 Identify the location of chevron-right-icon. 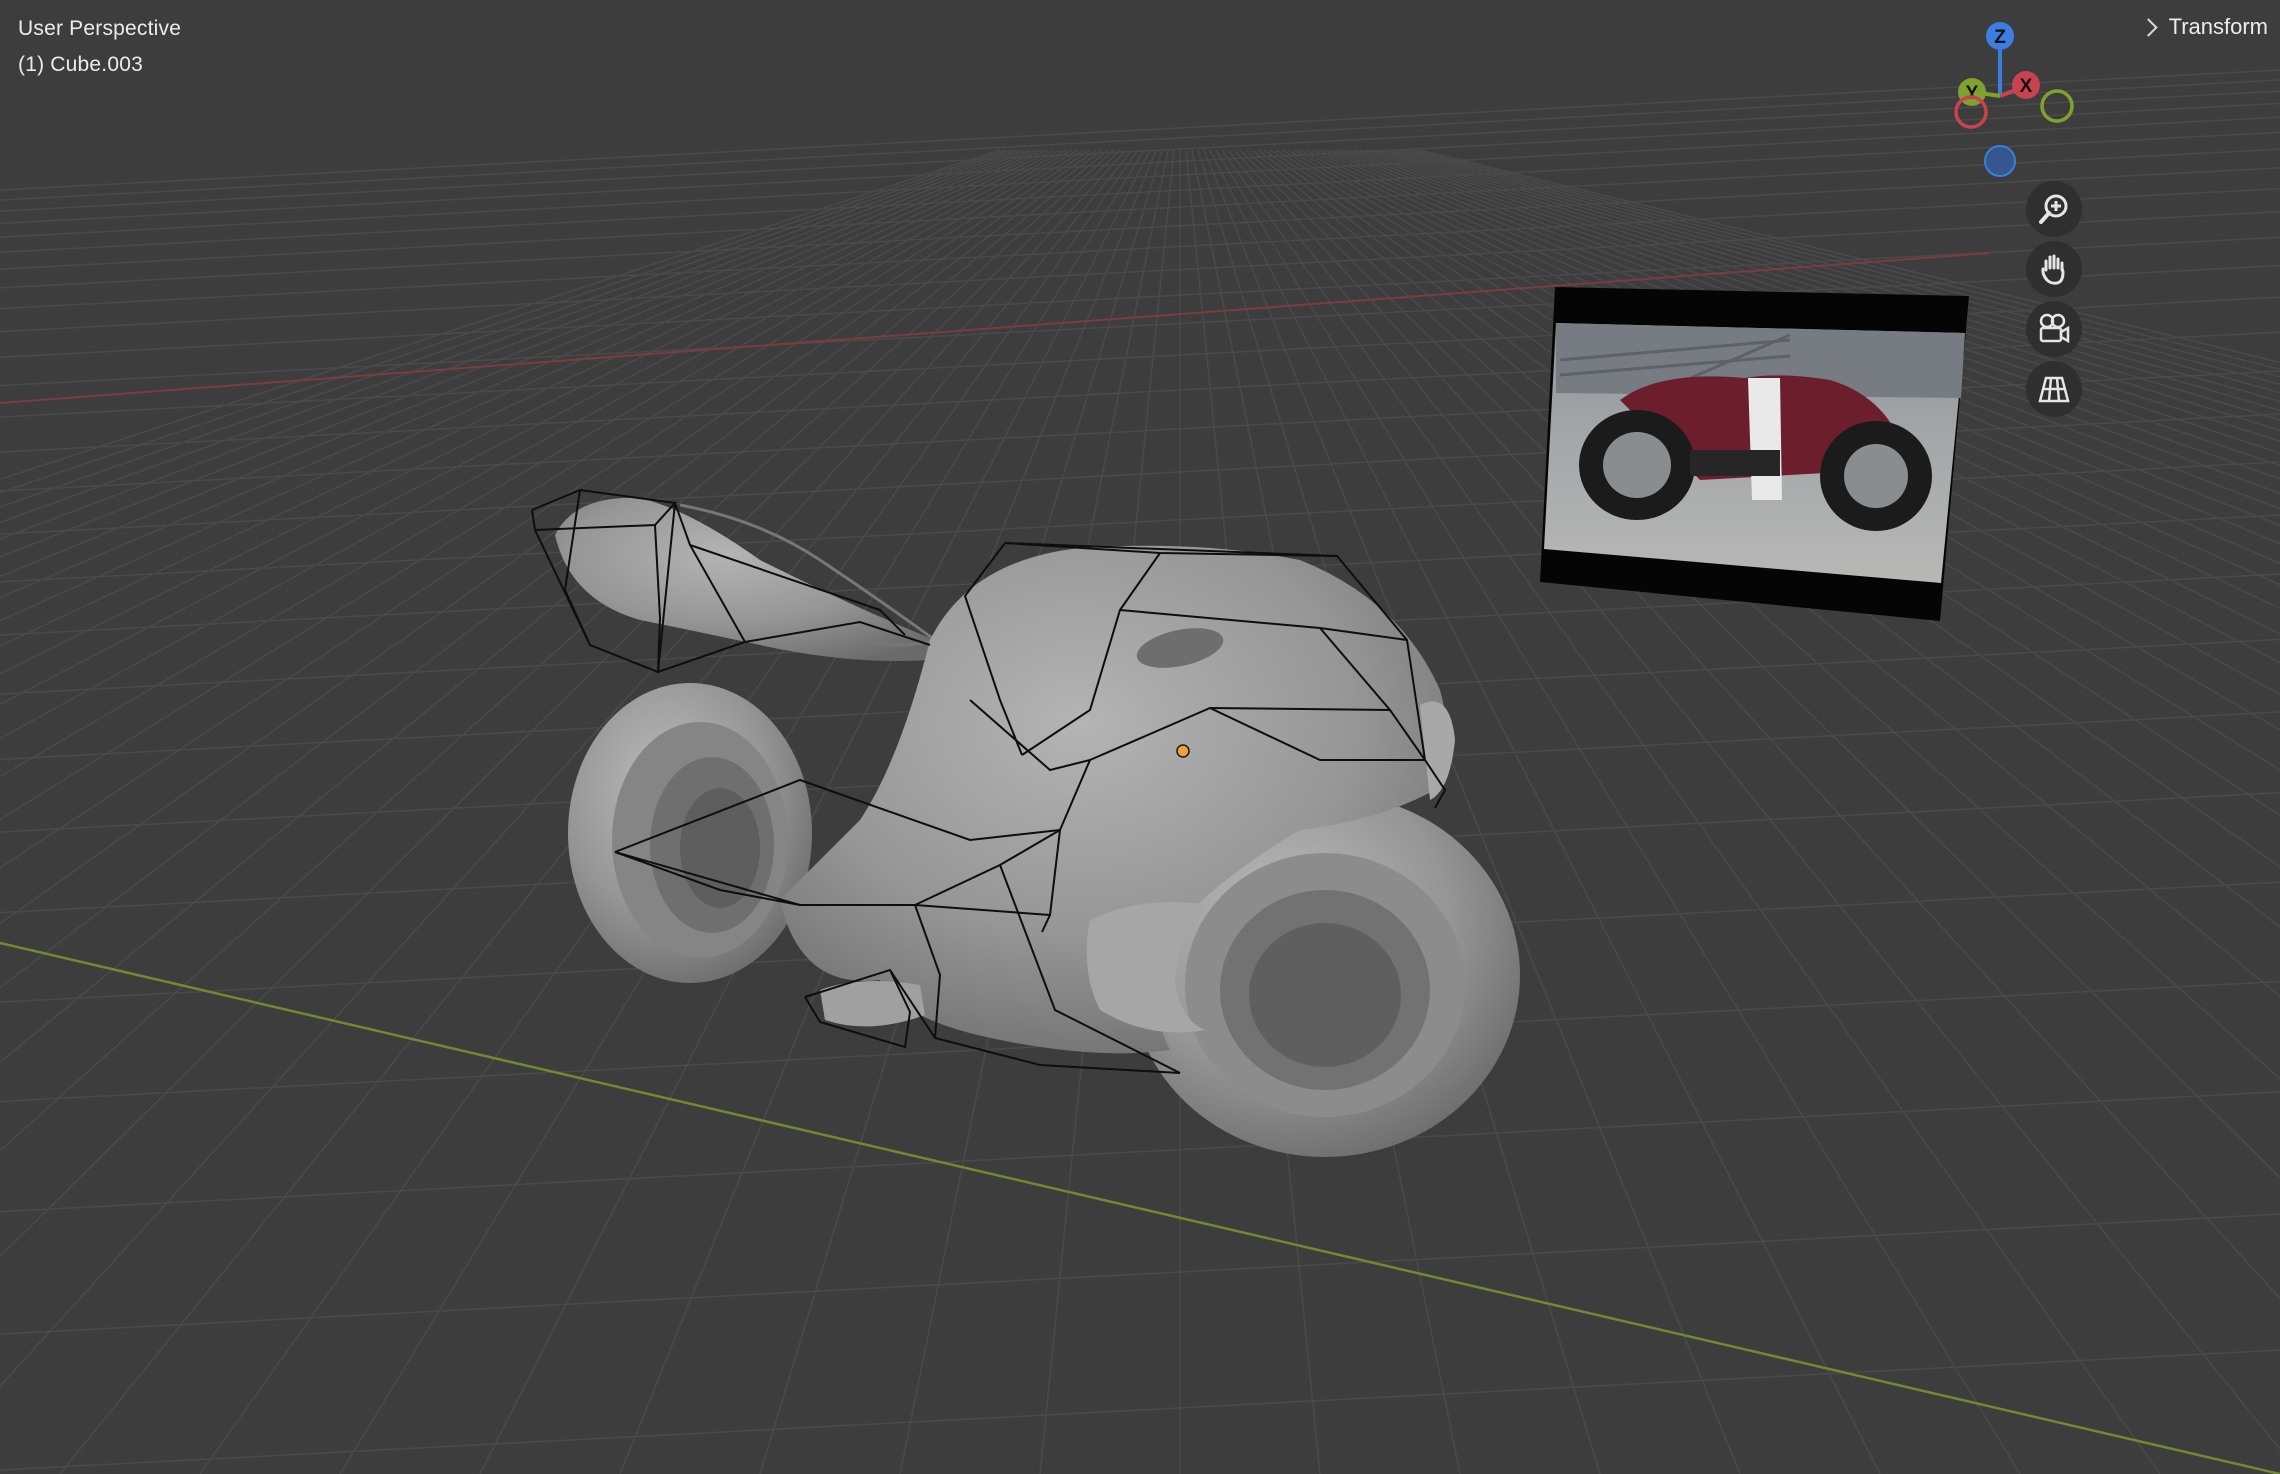
(2148, 27).